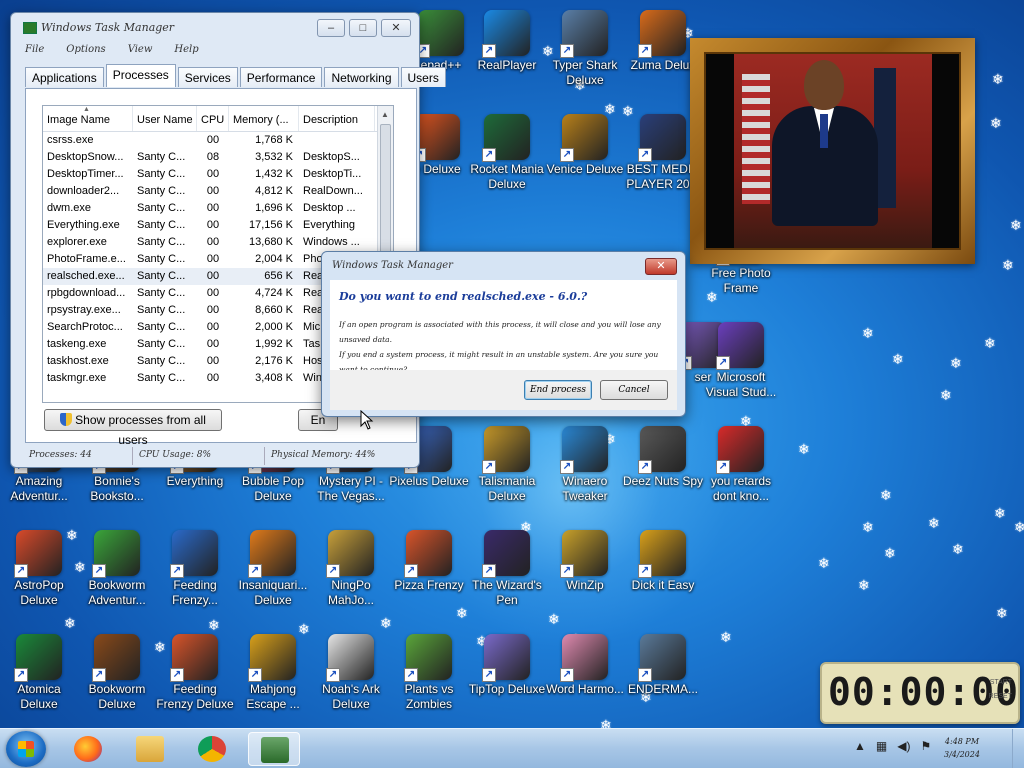 This screenshot has height=768, width=1024. Describe the element at coordinates (274, 140) in the screenshot. I see `table-cell: 1,768 K` at that location.